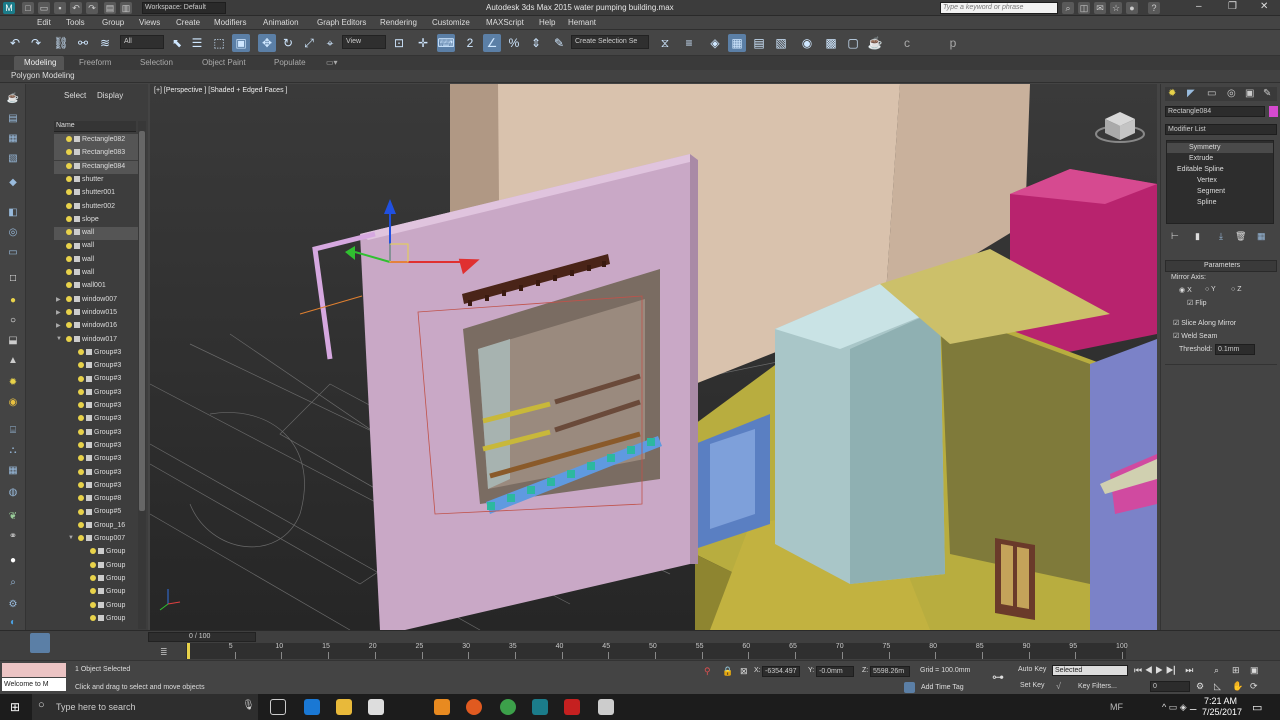 The height and width of the screenshot is (720, 1280). Describe the element at coordinates (40, 62) in the screenshot. I see `tab-modeling: Modeling` at that location.